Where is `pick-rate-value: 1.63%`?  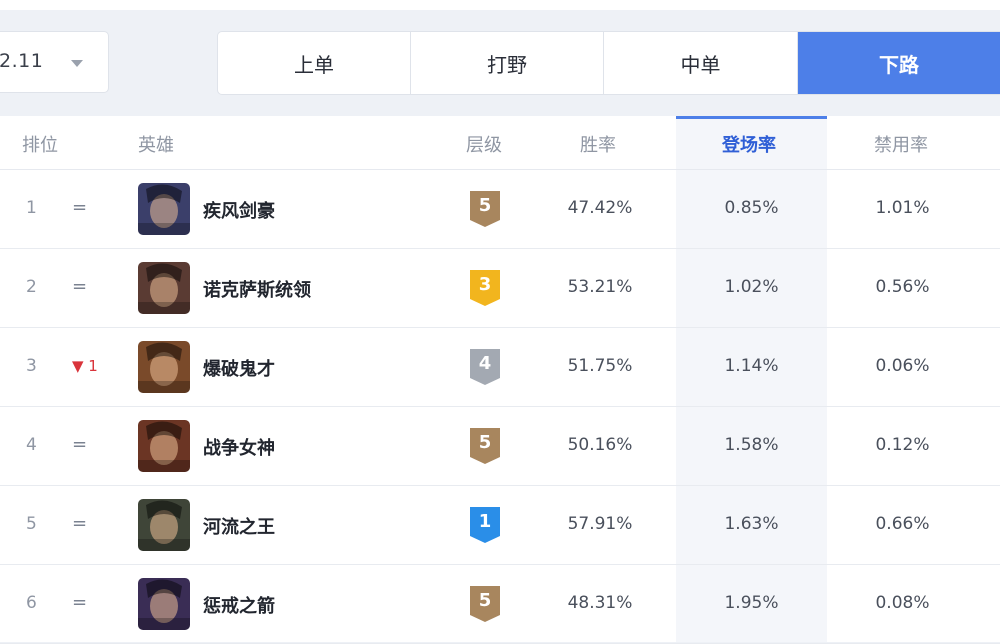
pick-rate-value: 1.63% is located at coordinates (751, 524).